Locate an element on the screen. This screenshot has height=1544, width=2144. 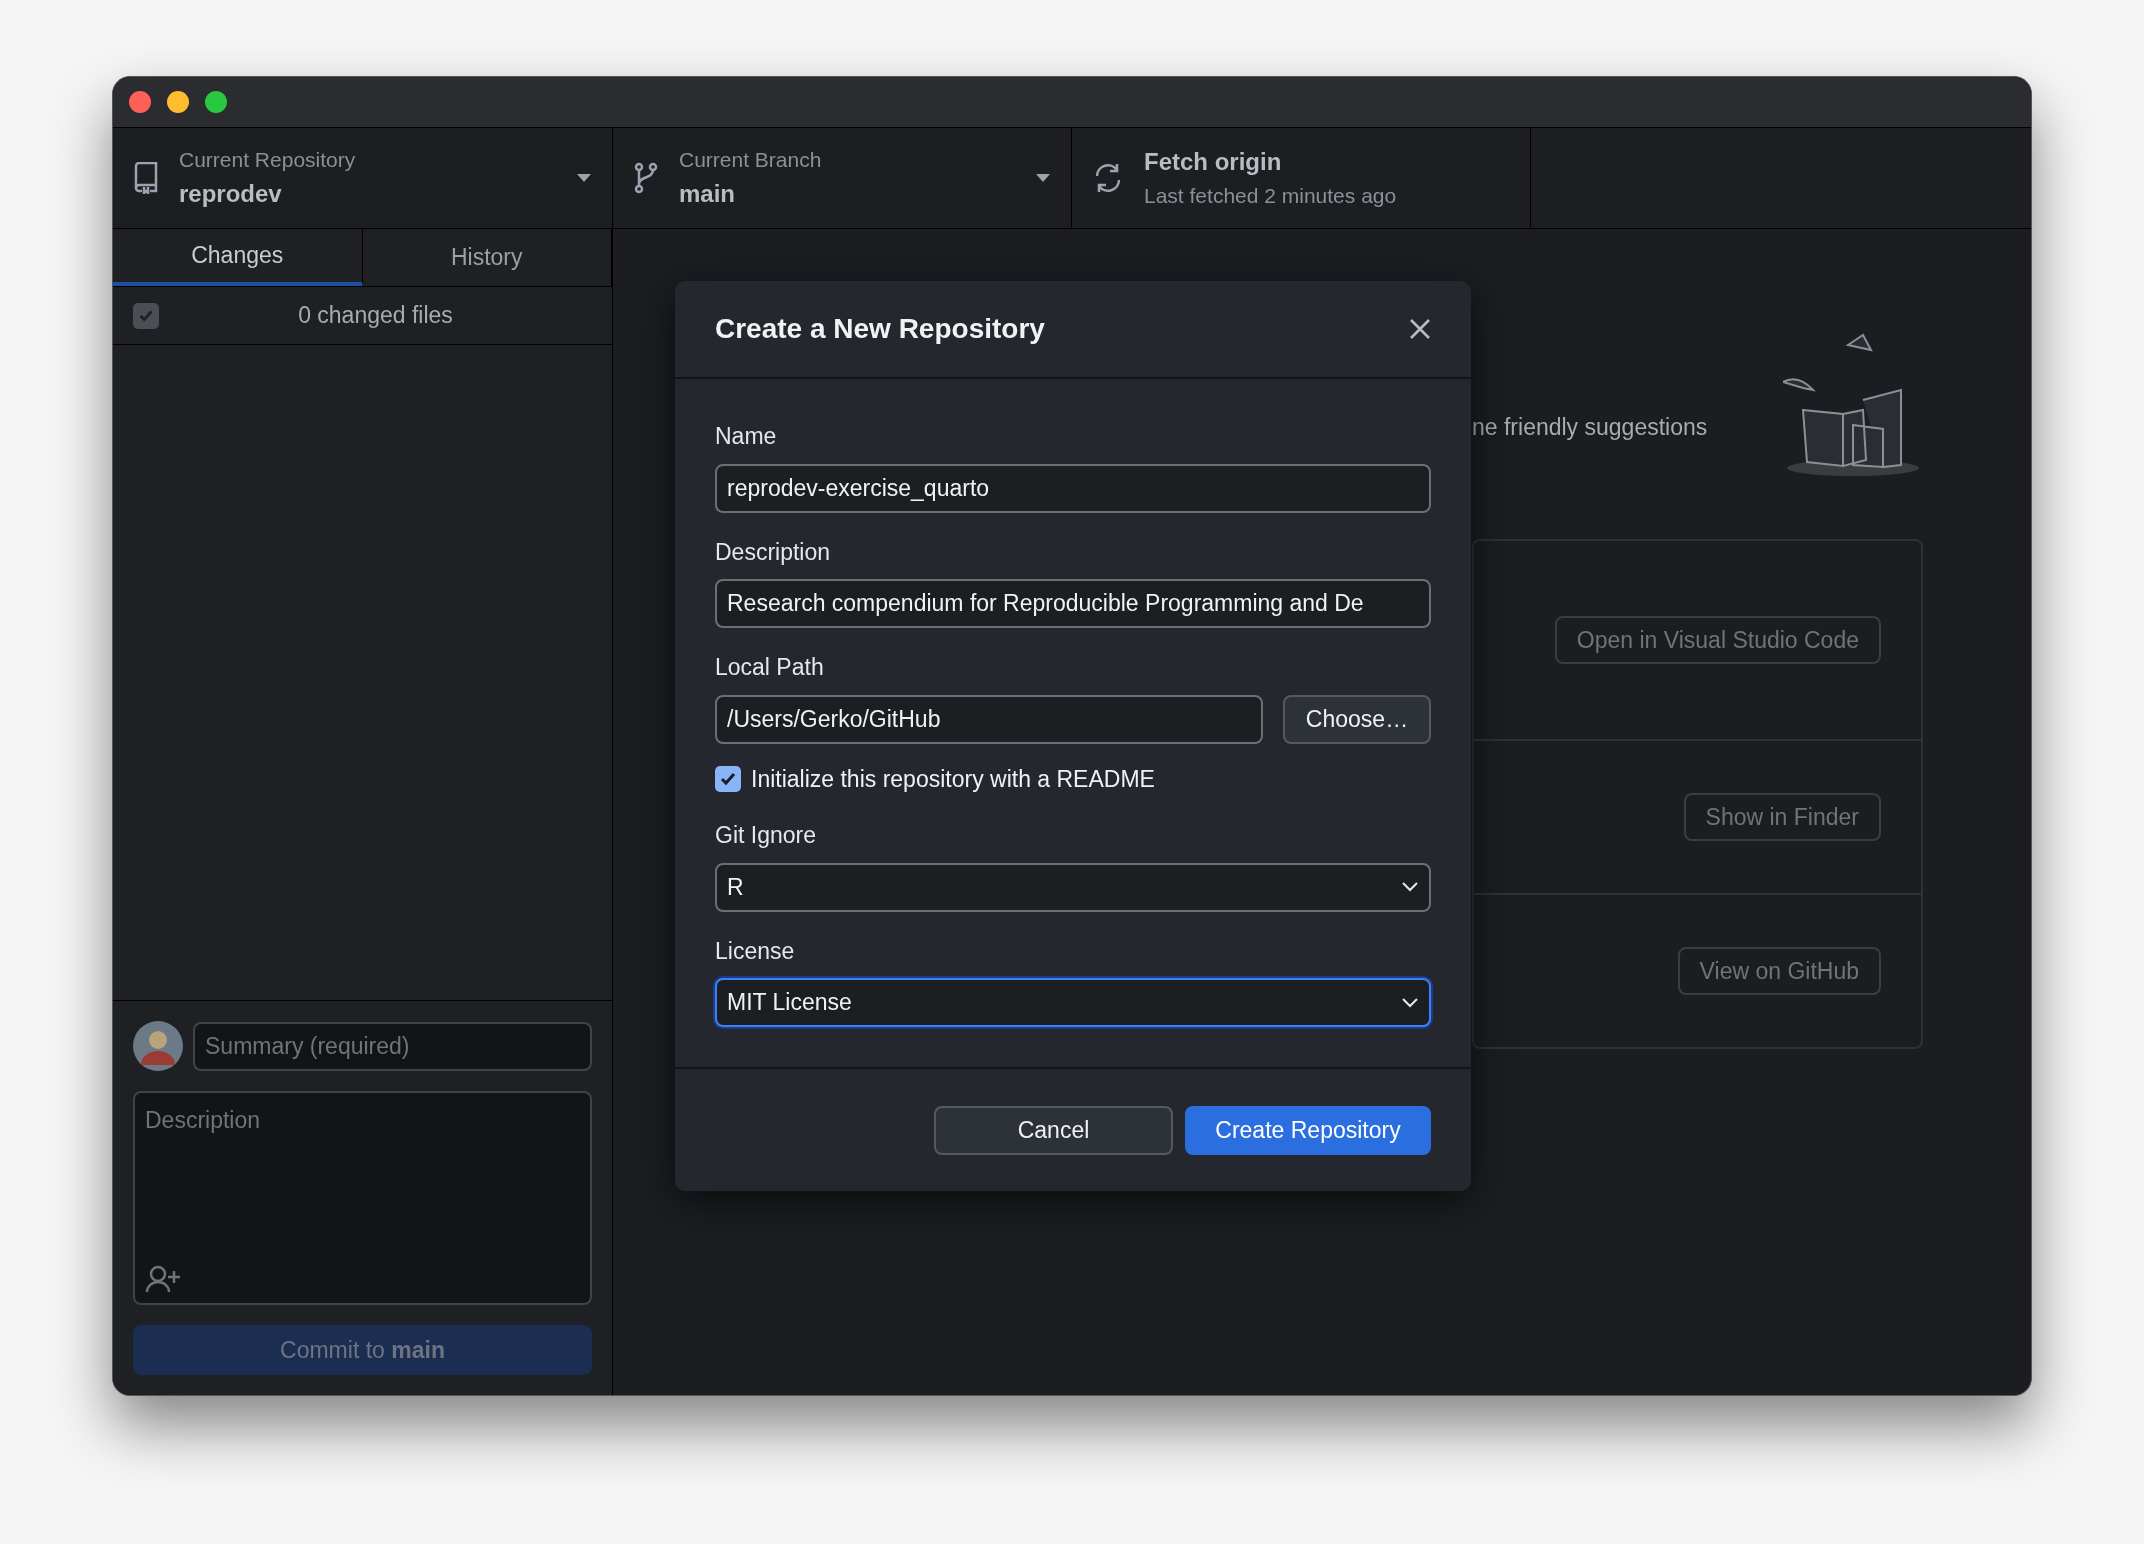
close-window-button is located at coordinates (140, 102).